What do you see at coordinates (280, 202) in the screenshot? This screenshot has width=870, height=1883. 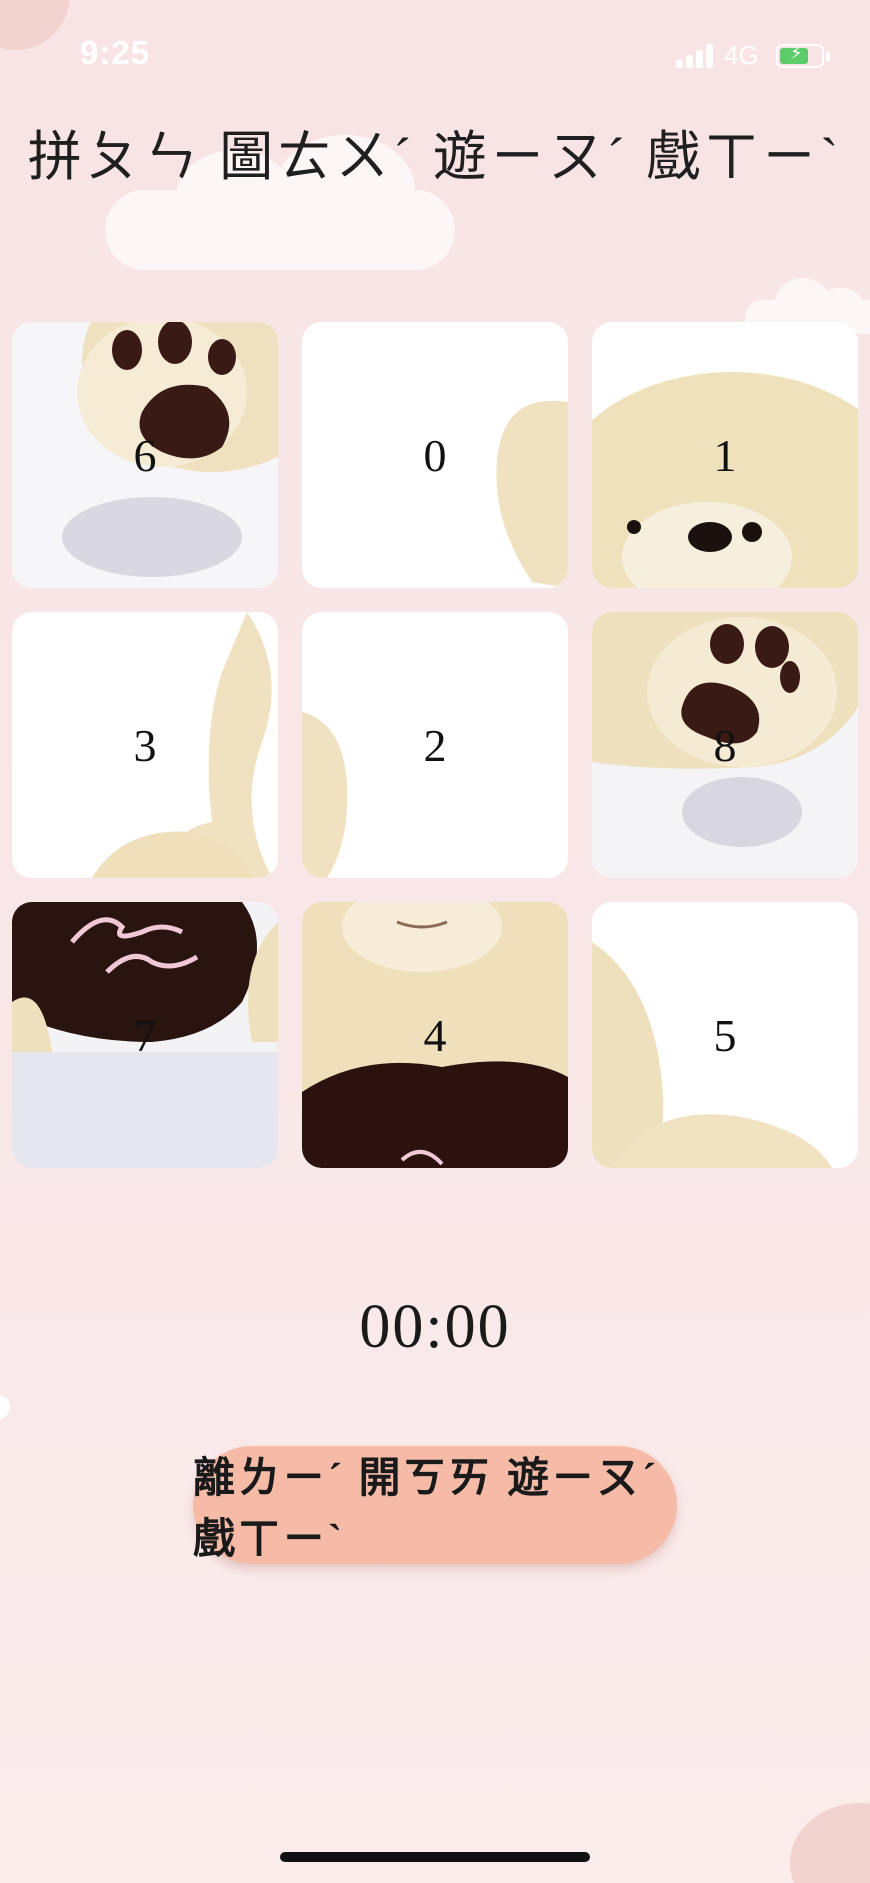 I see `cloud-decoration` at bounding box center [280, 202].